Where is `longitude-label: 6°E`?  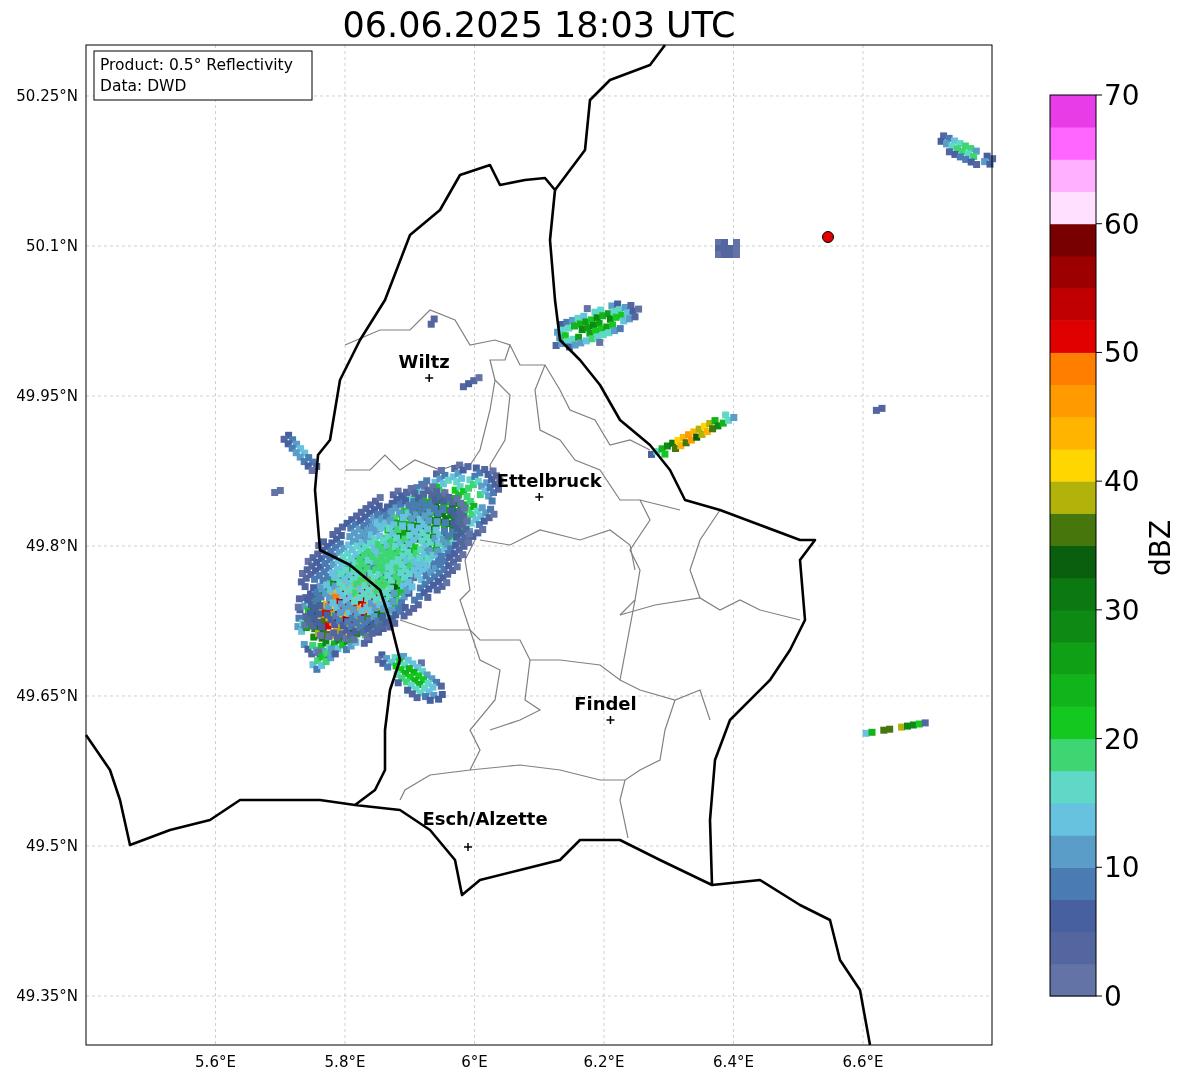
longitude-label: 6°E is located at coordinates (474, 1062).